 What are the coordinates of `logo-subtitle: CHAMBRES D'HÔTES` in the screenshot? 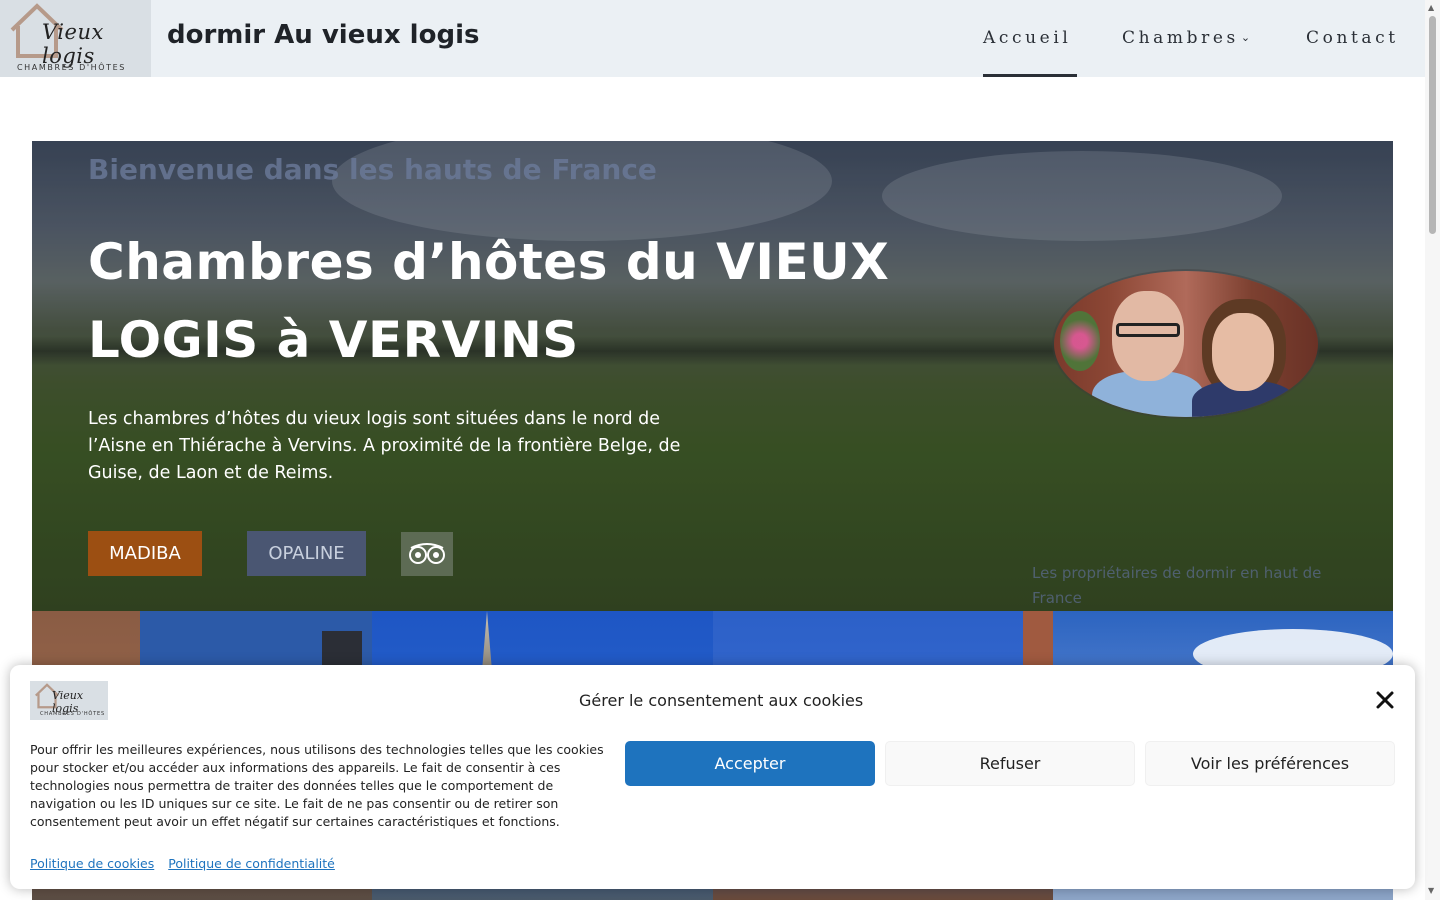 It's located at (71, 67).